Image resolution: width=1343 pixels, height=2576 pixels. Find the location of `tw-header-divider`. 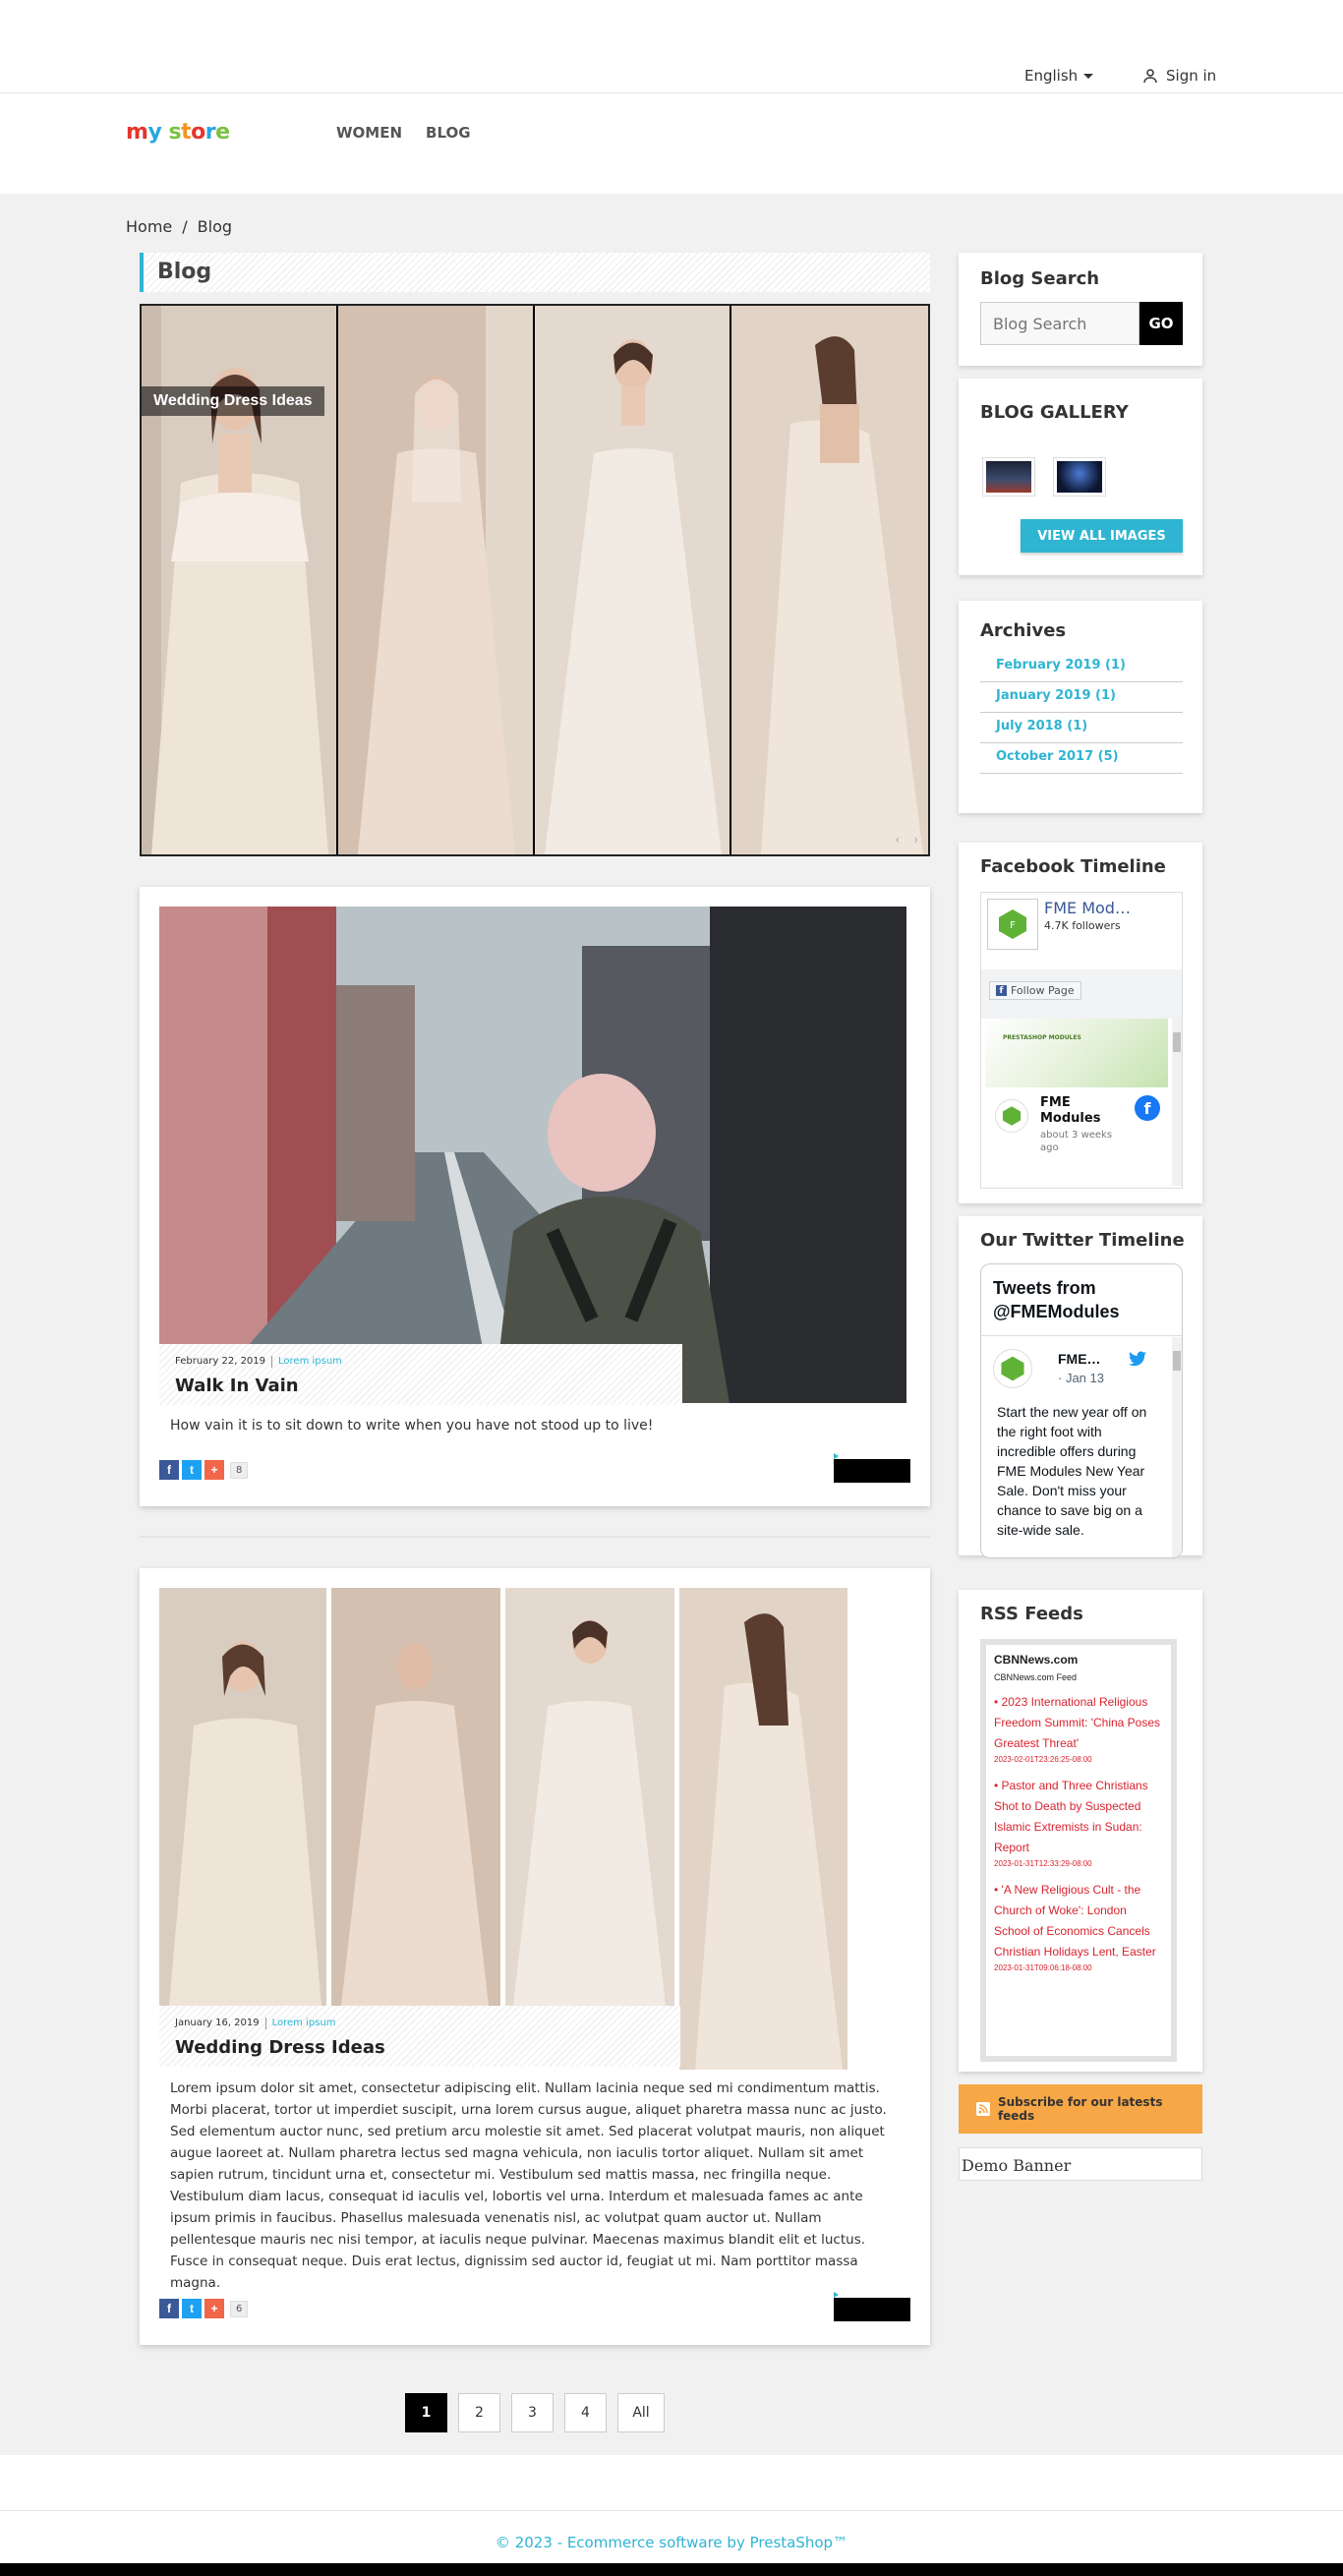

tw-header-divider is located at coordinates (1081, 1335).